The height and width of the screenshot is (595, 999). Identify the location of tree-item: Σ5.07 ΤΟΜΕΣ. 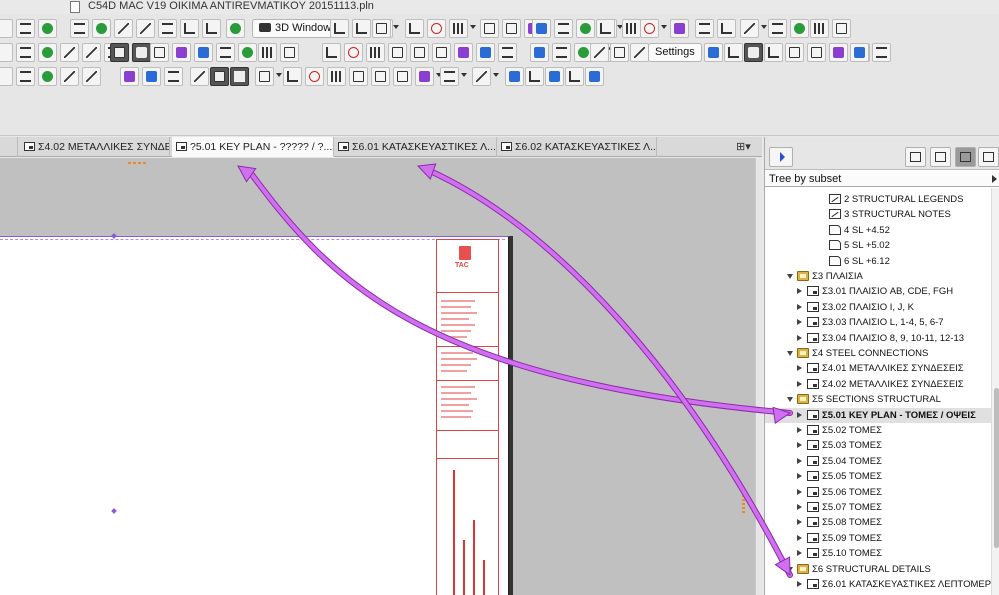
(878, 507).